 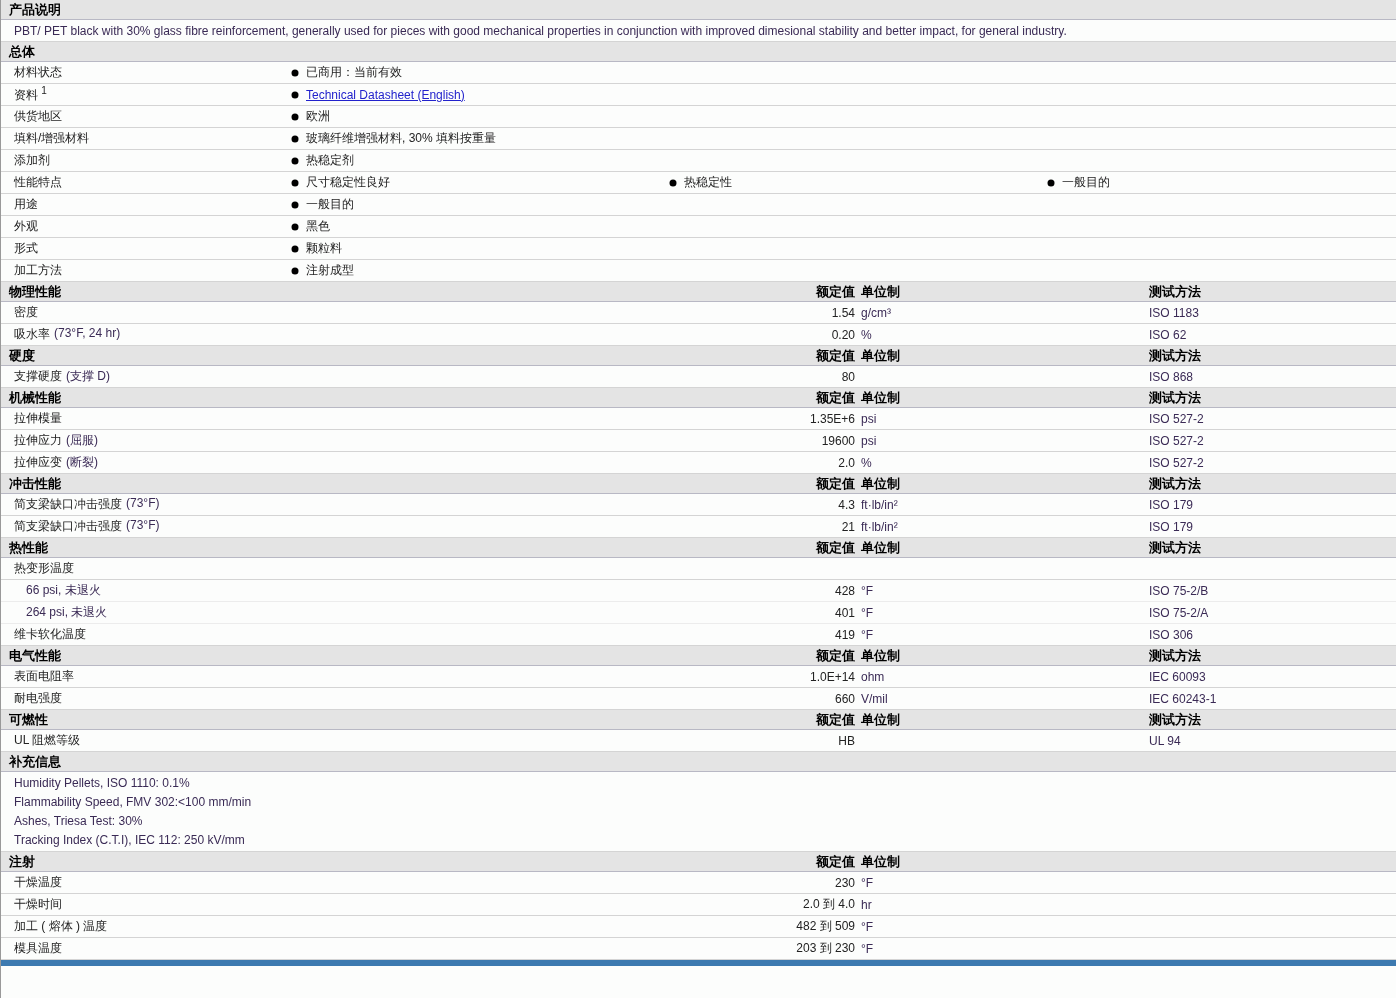 What do you see at coordinates (698, 10) in the screenshot?
I see `section-header: 产品说明` at bounding box center [698, 10].